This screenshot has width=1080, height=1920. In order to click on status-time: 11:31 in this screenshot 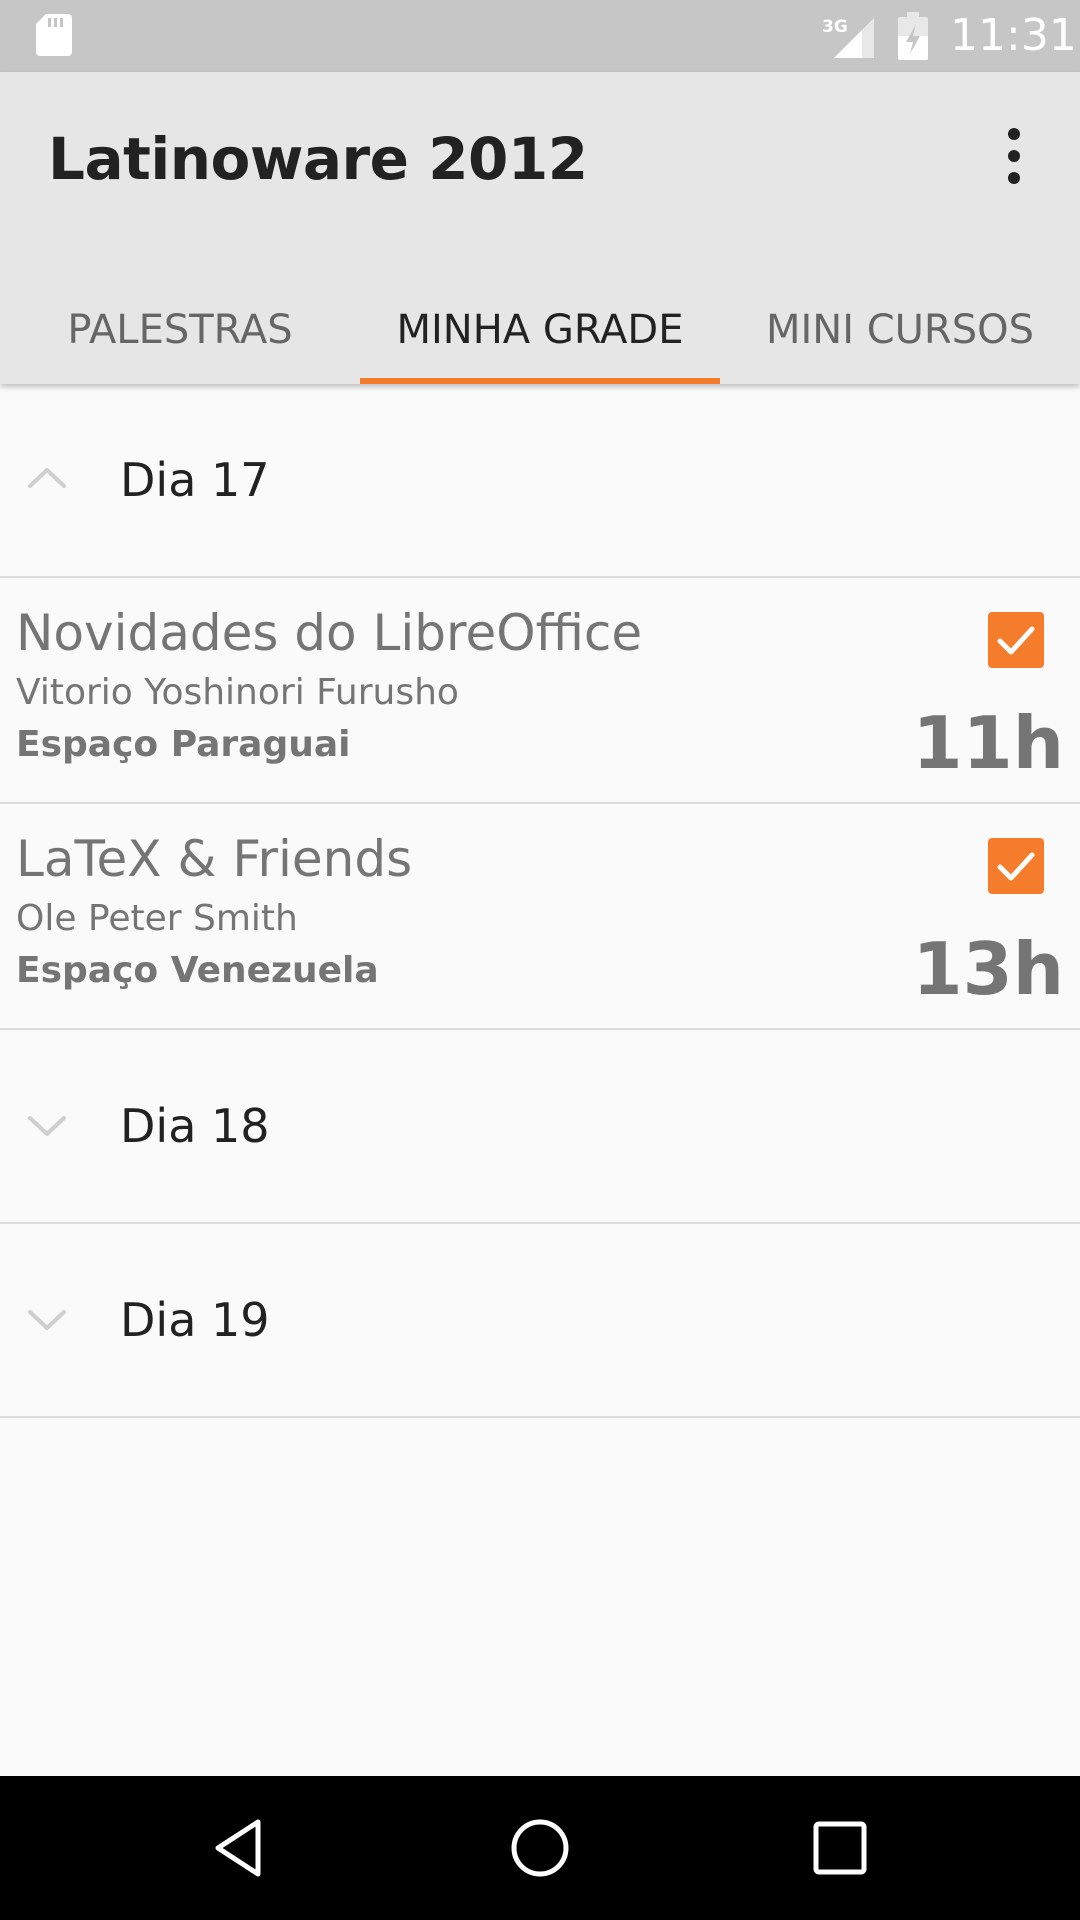, I will do `click(1013, 35)`.